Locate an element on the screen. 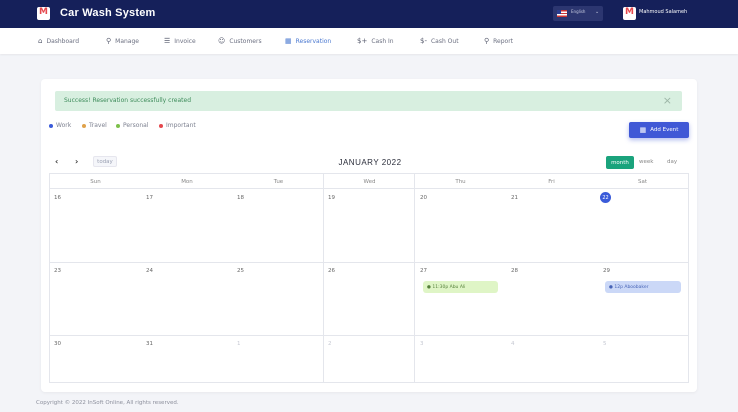 The width and height of the screenshot is (738, 412). view-month-button: month is located at coordinates (620, 162).